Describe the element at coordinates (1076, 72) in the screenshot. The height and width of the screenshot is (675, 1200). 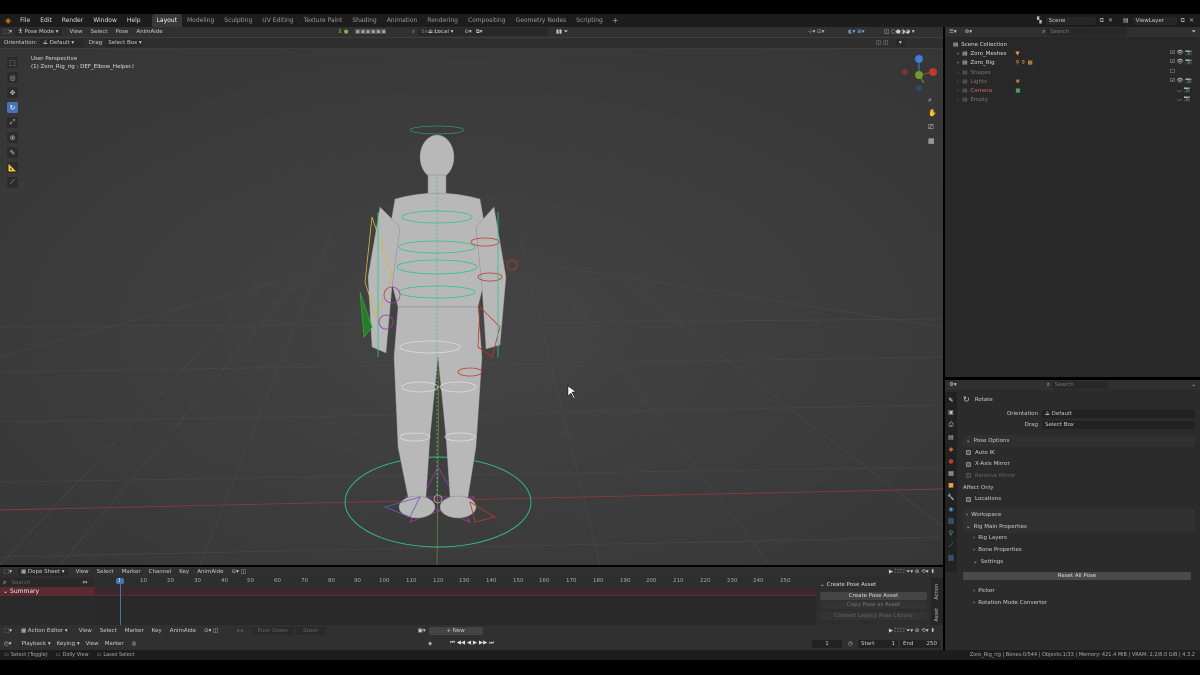
I see `outliner-item-shapes: › ▤ Shapes` at that location.